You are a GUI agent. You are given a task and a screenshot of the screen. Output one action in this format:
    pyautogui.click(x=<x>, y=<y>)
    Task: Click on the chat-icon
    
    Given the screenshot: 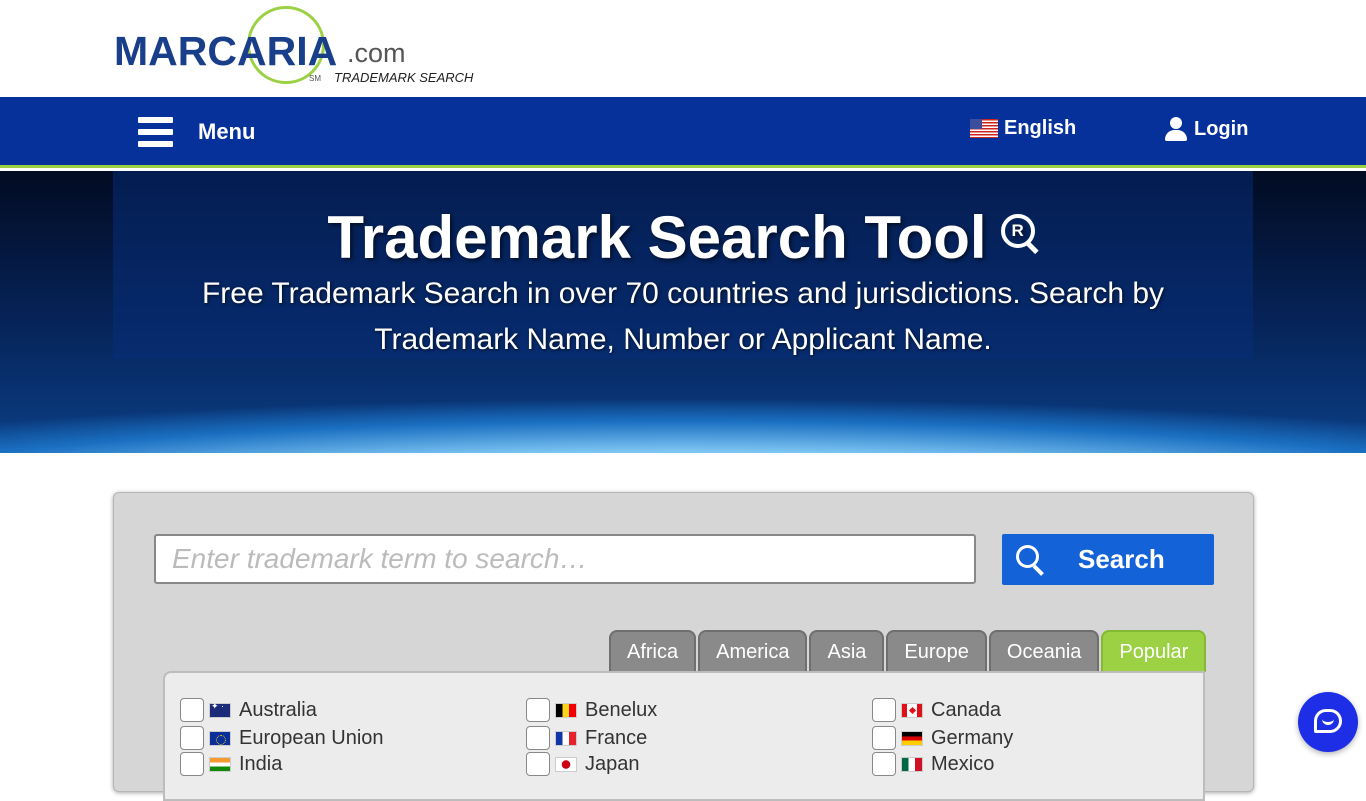 What is the action you would take?
    pyautogui.click(x=1328, y=721)
    